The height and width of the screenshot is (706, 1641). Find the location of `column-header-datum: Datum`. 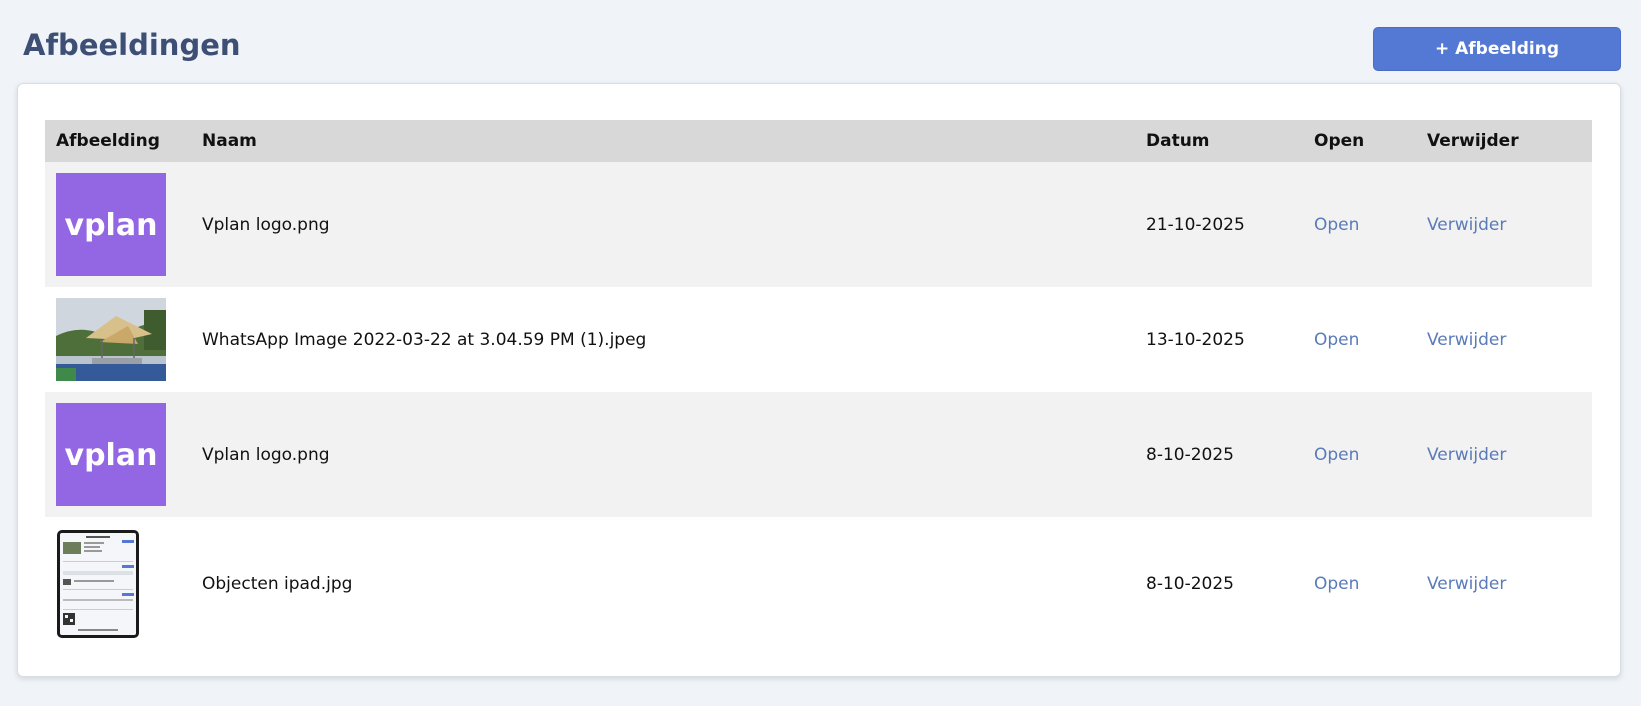

column-header-datum: Datum is located at coordinates (1219, 141).